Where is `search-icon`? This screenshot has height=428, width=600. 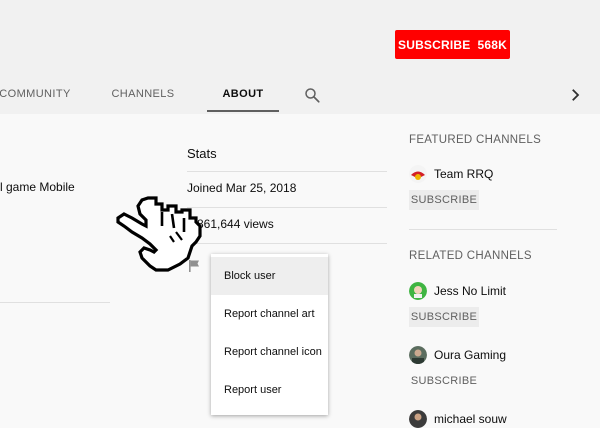 search-icon is located at coordinates (312, 95).